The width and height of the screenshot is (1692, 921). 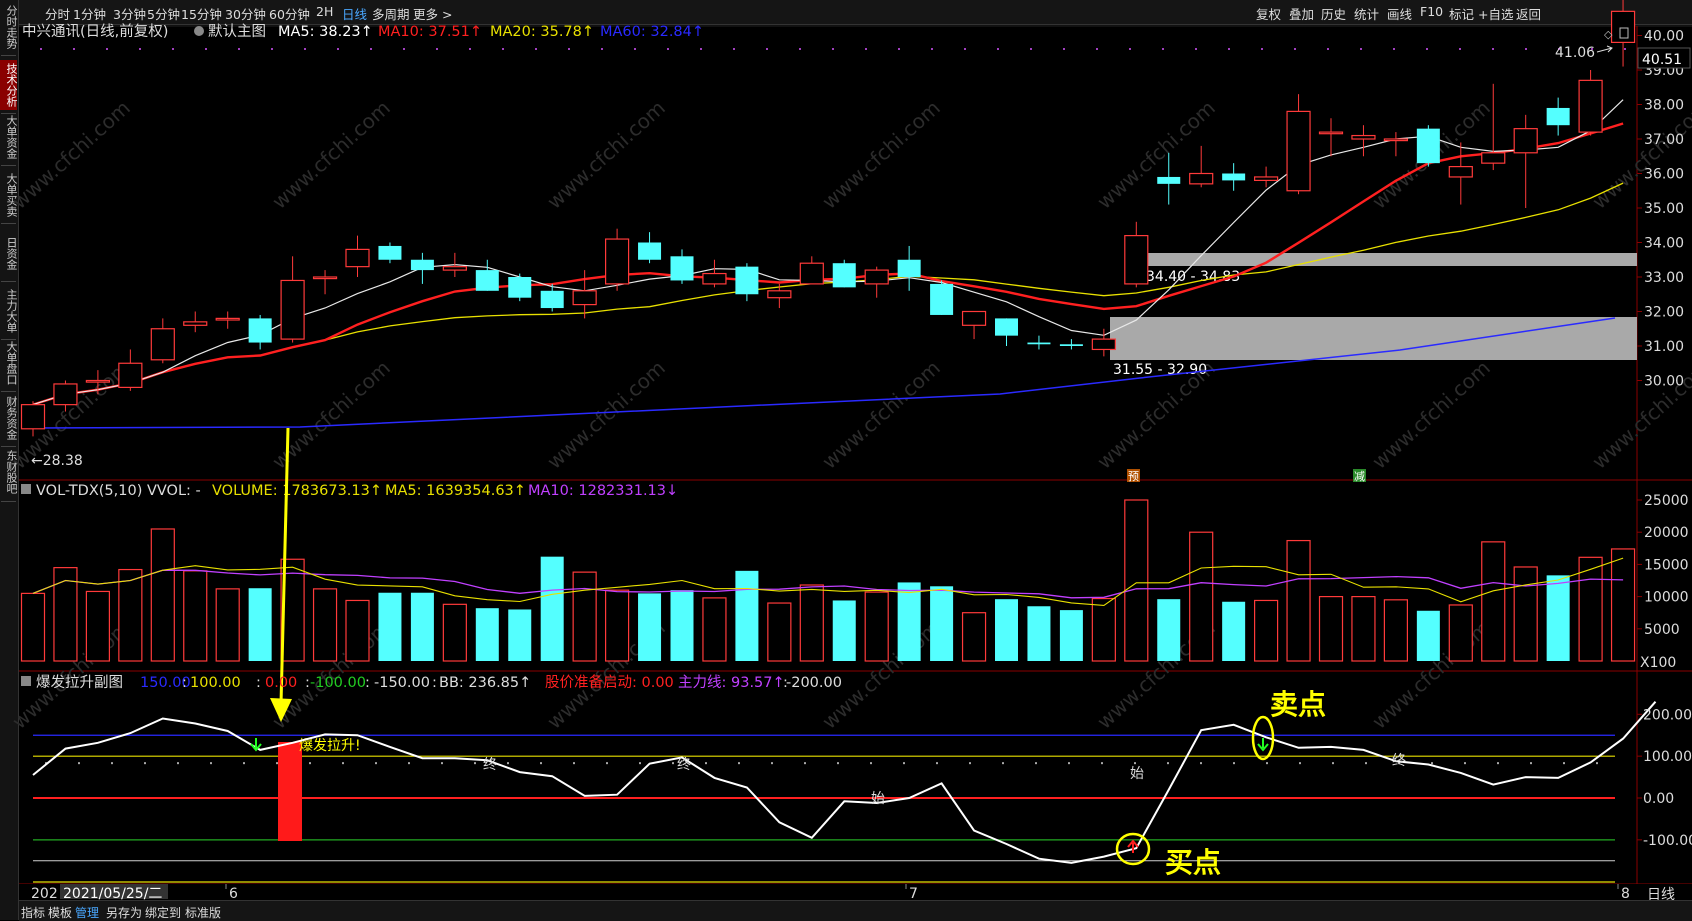 I want to click on indicator-marker-0: 终, so click(x=490, y=765).